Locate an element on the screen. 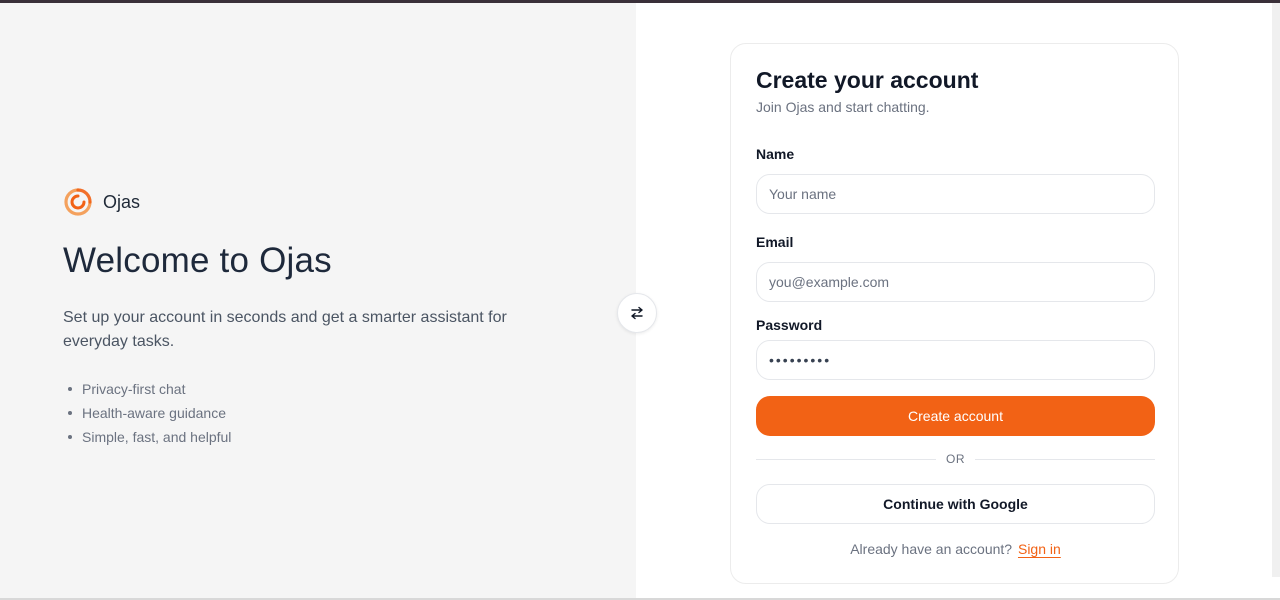 This screenshot has width=1280, height=600. page-scrollbar is located at coordinates (1276, 290).